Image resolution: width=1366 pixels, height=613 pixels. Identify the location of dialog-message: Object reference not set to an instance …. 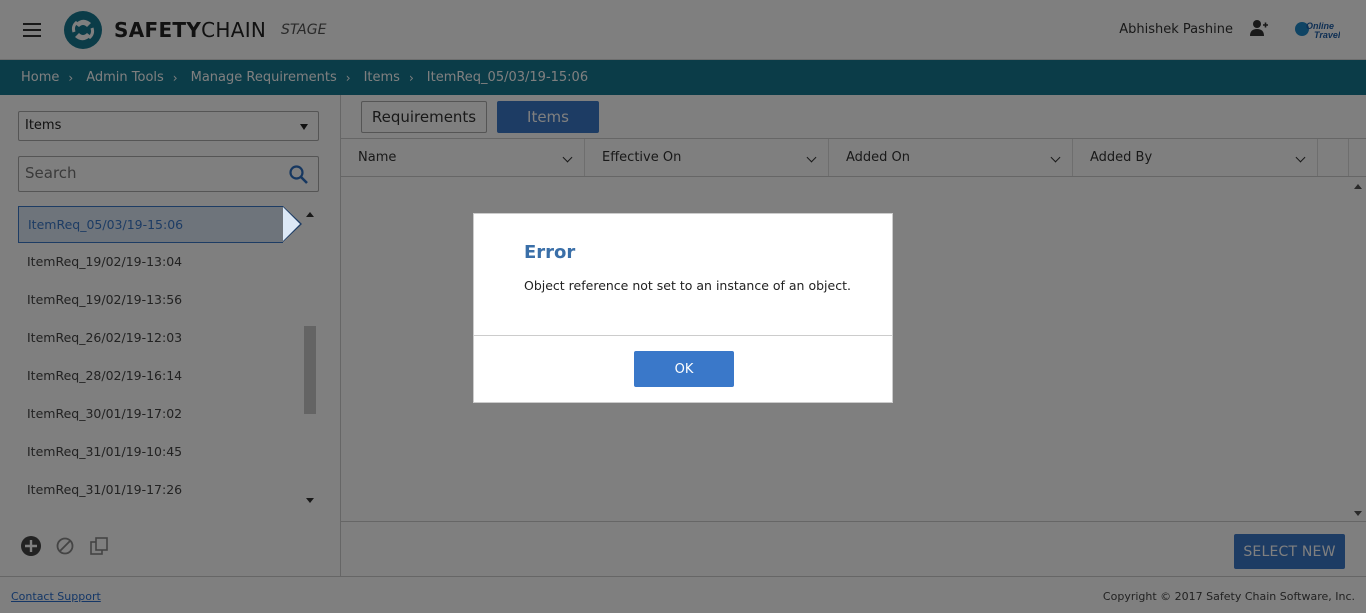
(687, 285).